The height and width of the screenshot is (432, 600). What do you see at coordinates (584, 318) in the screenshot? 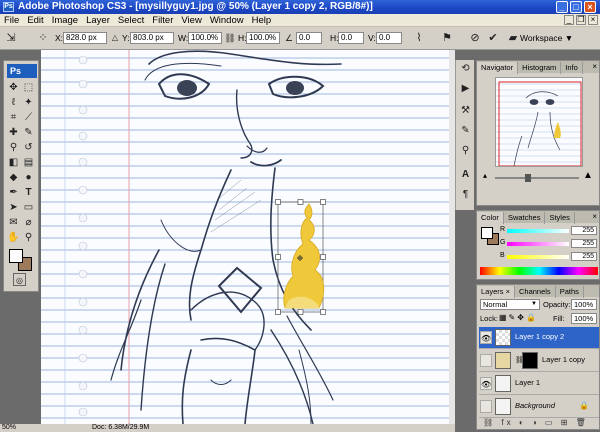
I see `fill-field: 100%` at bounding box center [584, 318].